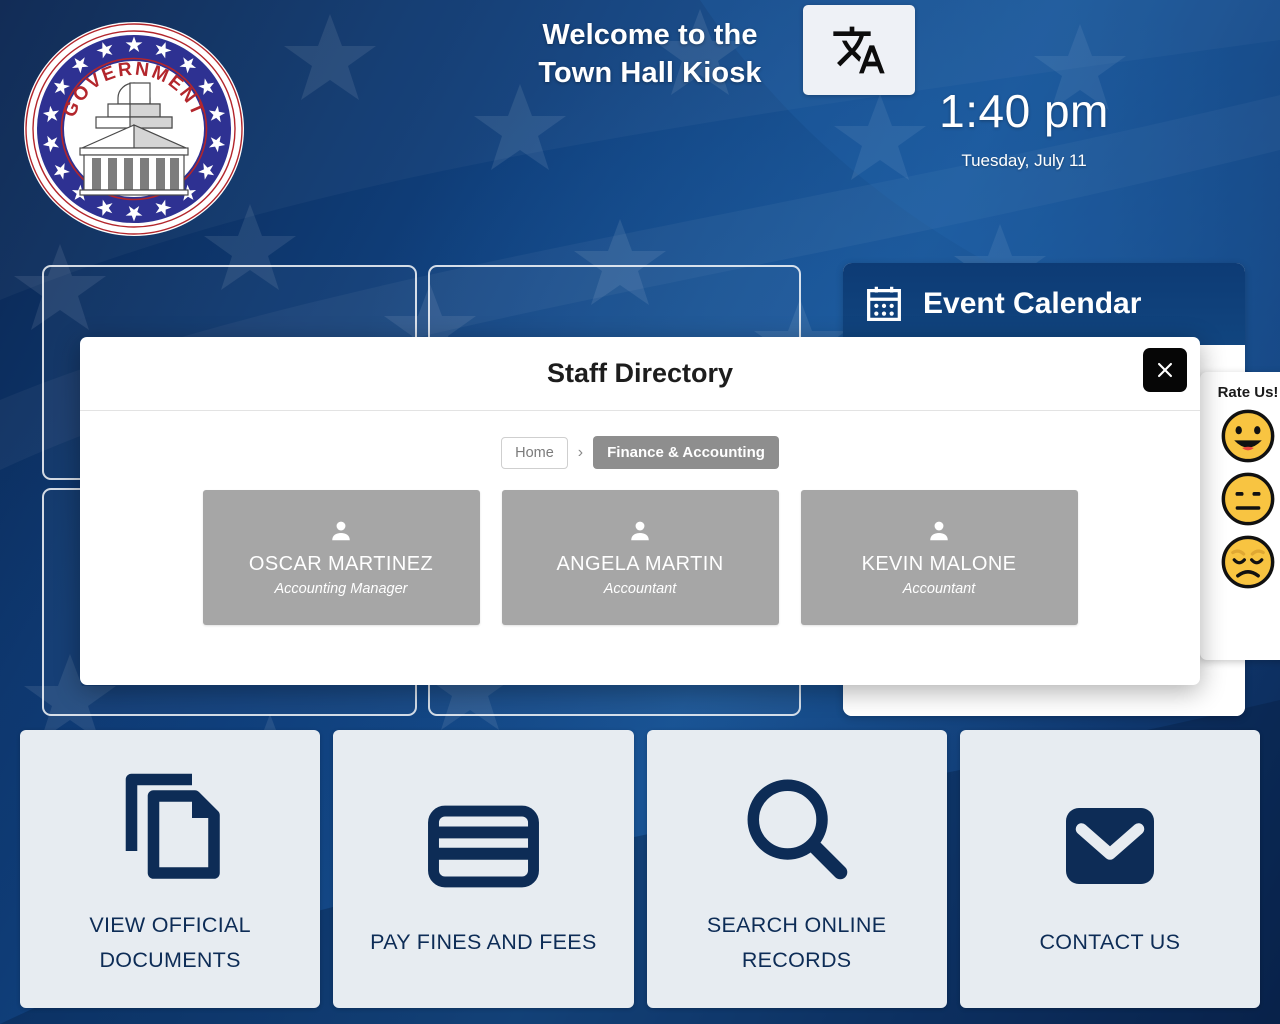  What do you see at coordinates (483, 942) in the screenshot?
I see `nav-label: PAY FINES AND FEES` at bounding box center [483, 942].